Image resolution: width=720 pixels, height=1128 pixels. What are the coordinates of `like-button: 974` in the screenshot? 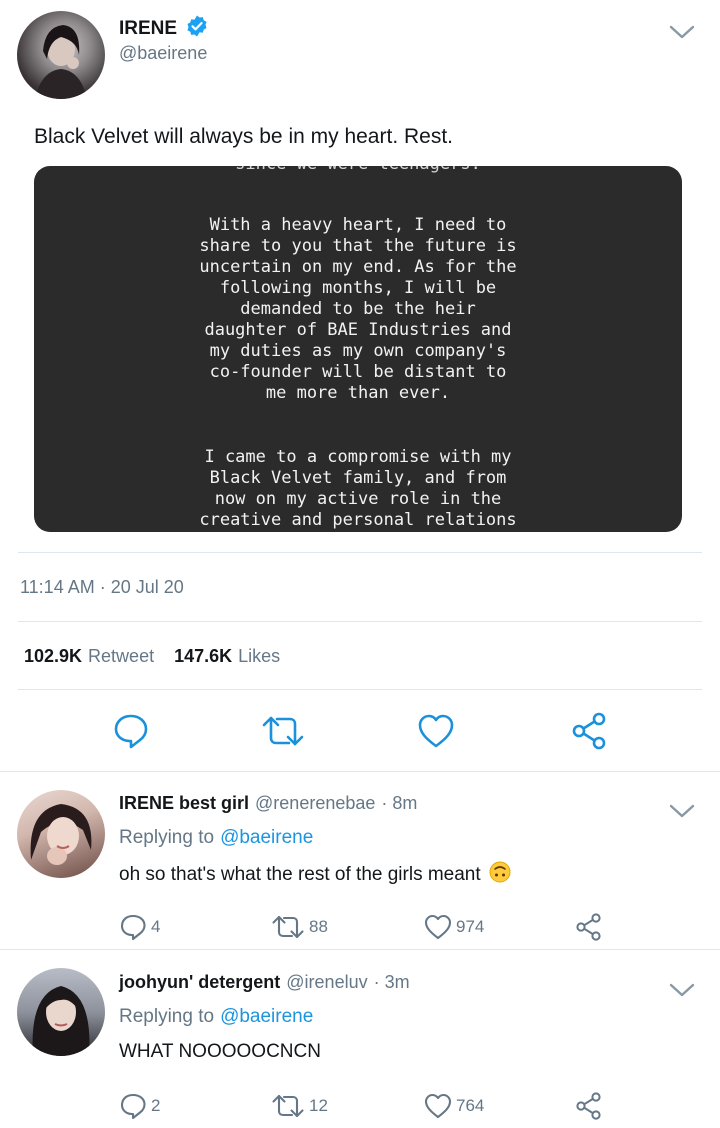 It's located at (454, 927).